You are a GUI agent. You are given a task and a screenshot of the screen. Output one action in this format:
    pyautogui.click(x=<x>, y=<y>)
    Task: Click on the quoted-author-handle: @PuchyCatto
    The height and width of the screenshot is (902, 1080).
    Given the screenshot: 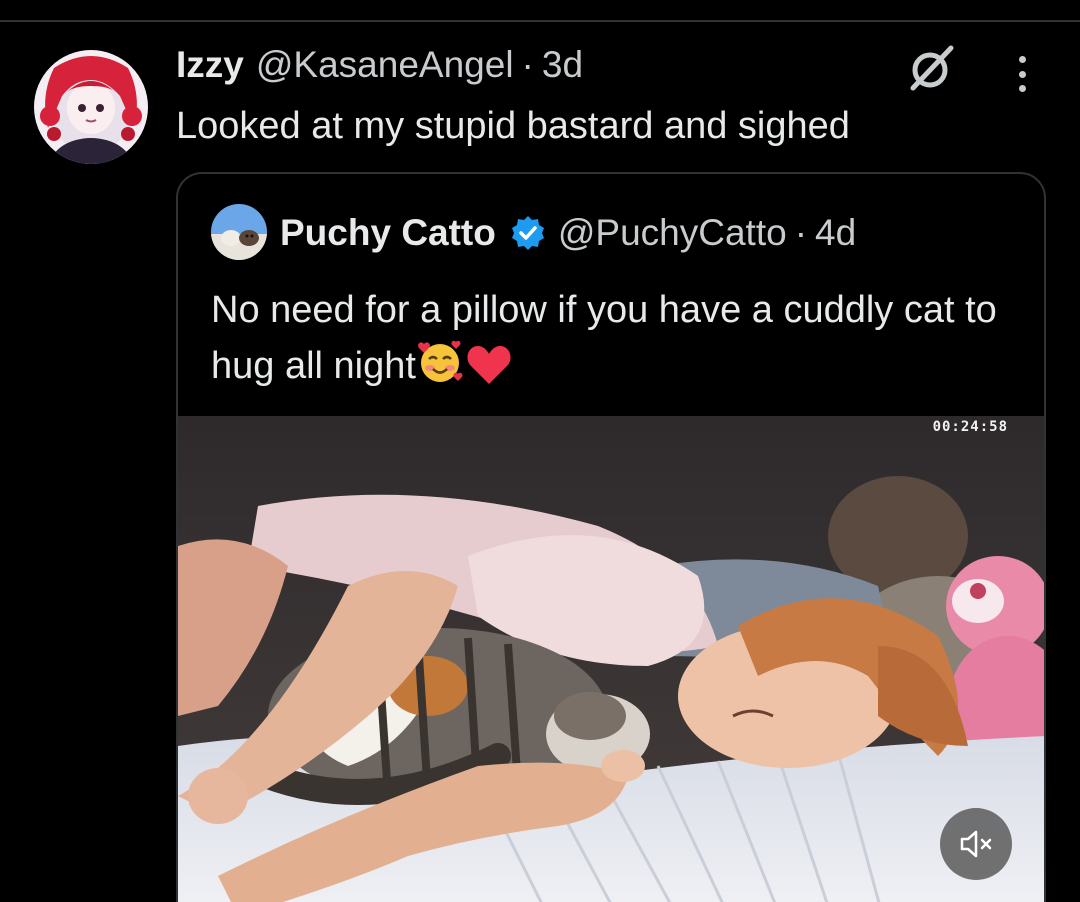 What is the action you would take?
    pyautogui.click(x=672, y=233)
    